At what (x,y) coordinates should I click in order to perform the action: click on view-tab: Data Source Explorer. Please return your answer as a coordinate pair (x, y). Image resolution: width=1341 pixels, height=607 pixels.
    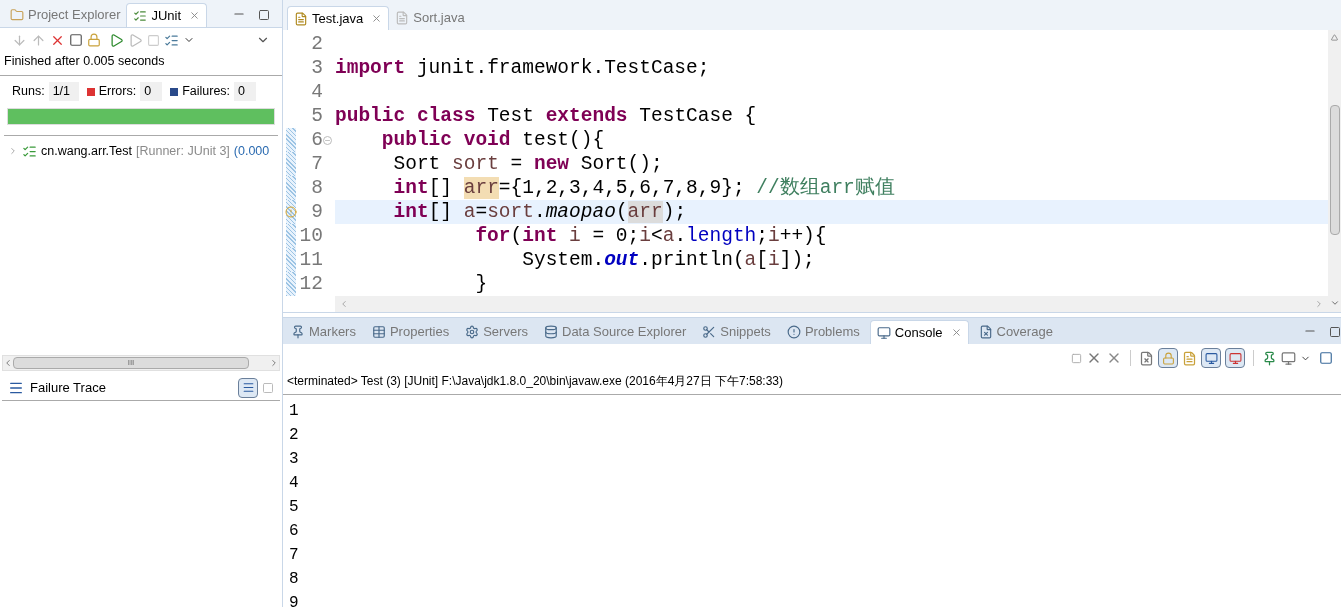
    Looking at the image, I should click on (615, 332).